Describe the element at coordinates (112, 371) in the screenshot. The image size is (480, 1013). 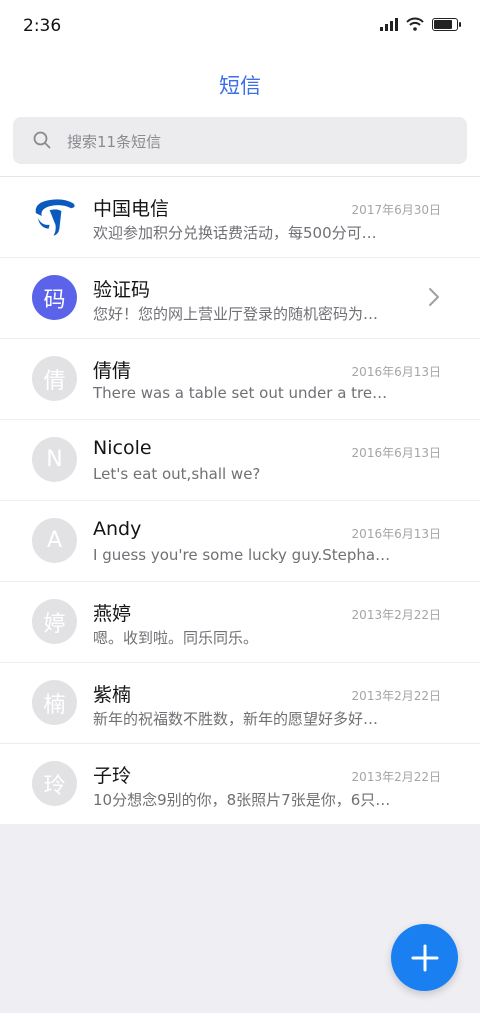
I see `contact-name: 倩倩` at that location.